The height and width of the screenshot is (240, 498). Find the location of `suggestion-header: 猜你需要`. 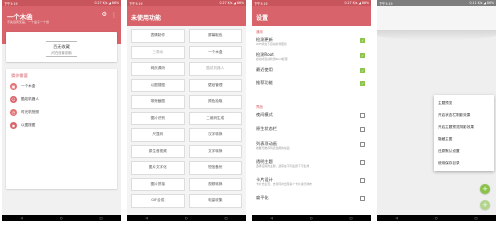

suggestion-header: 猜你需要 is located at coordinates (19, 75).